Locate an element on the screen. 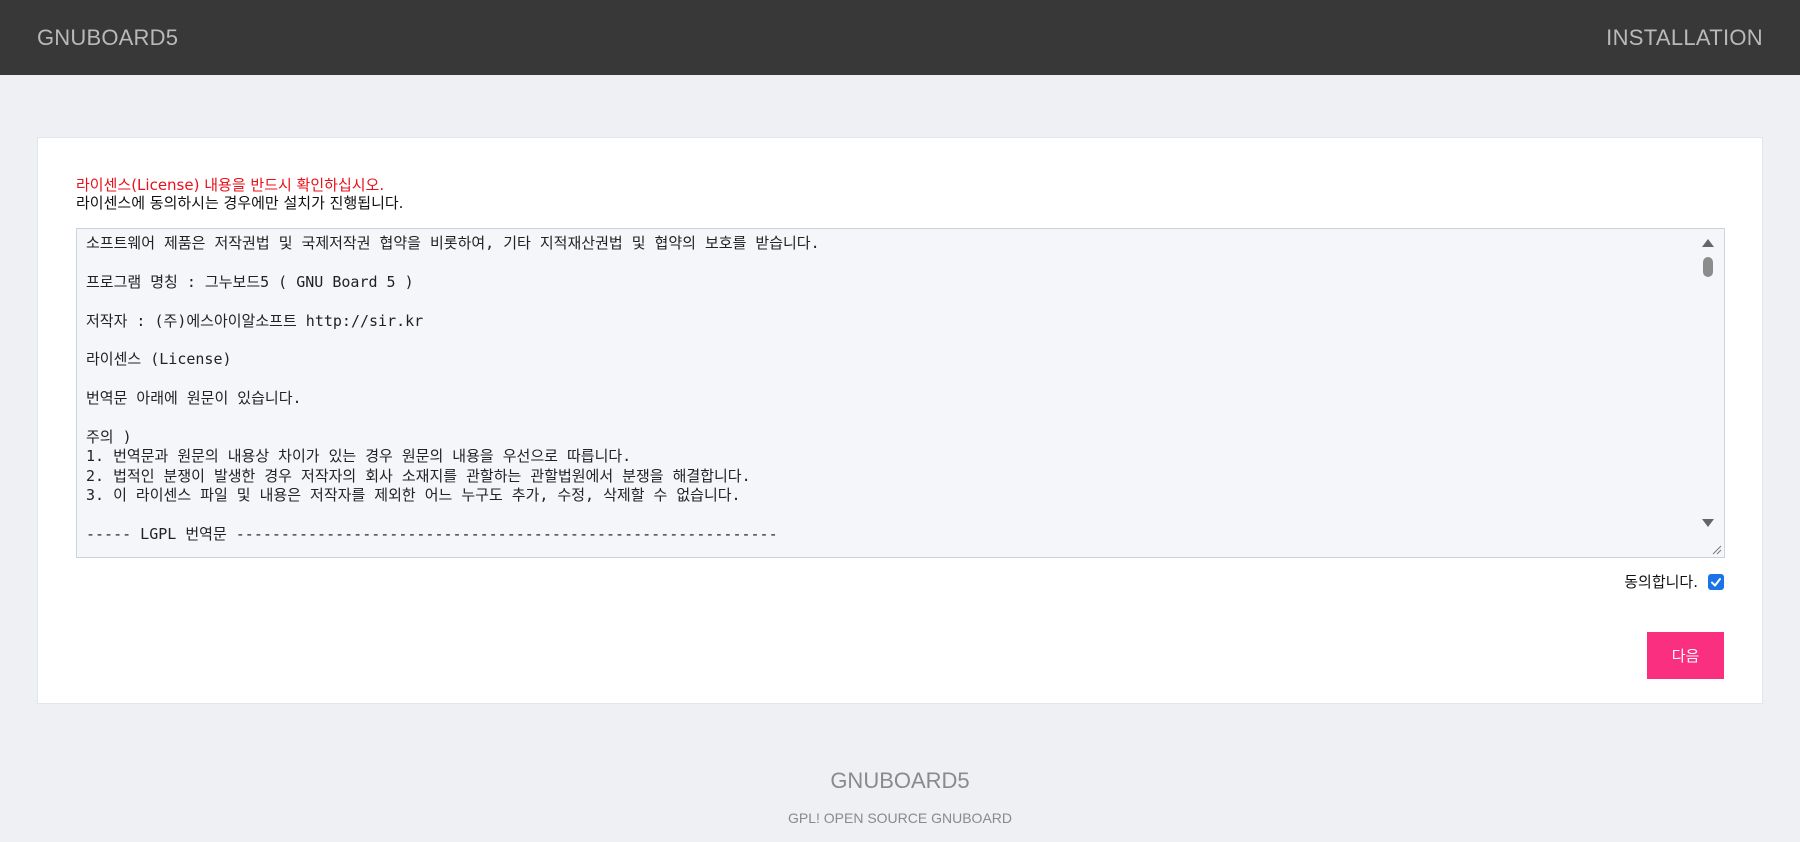 The image size is (1800, 842). header-section-title: INSTALLATION is located at coordinates (1684, 37).